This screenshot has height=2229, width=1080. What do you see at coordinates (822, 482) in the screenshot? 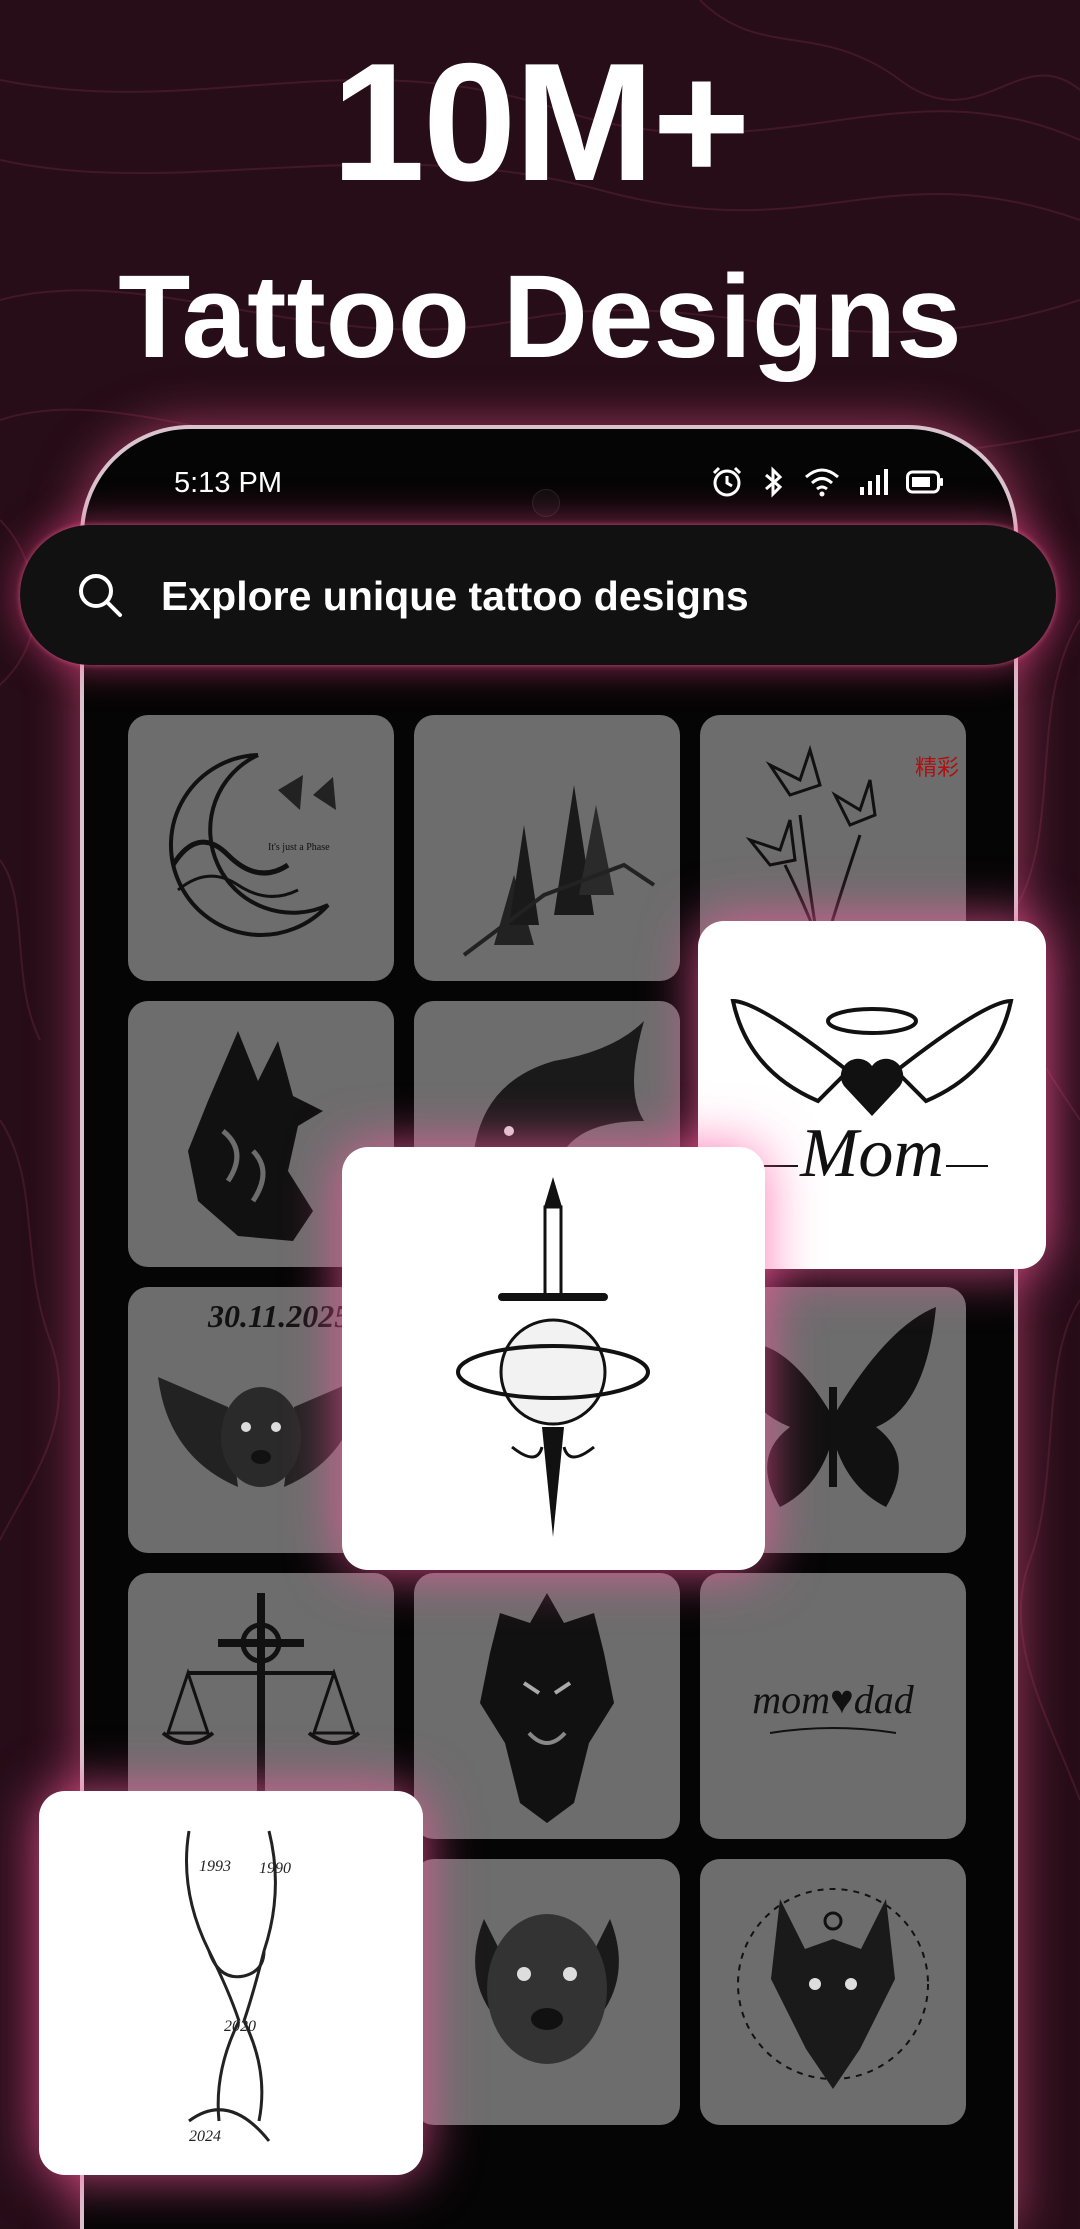
I see `wifi-icon` at bounding box center [822, 482].